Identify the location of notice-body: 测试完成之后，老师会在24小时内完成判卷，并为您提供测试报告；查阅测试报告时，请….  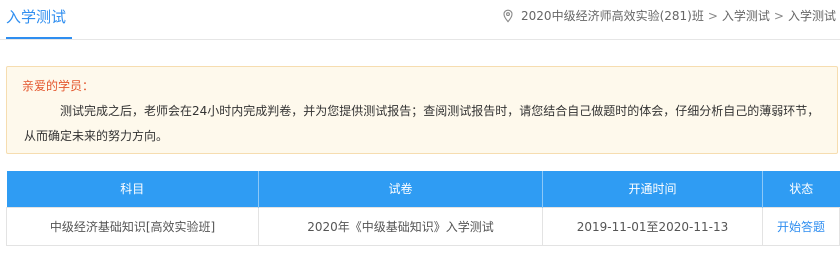
(422, 123).